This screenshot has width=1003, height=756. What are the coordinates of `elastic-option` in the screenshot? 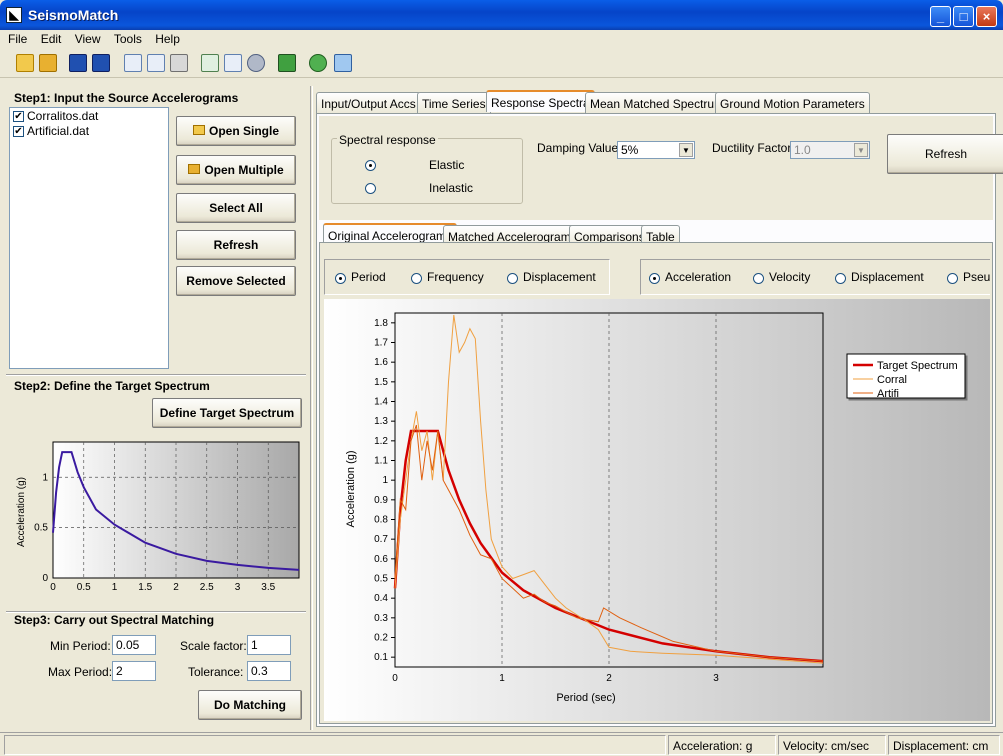 It's located at (370, 165).